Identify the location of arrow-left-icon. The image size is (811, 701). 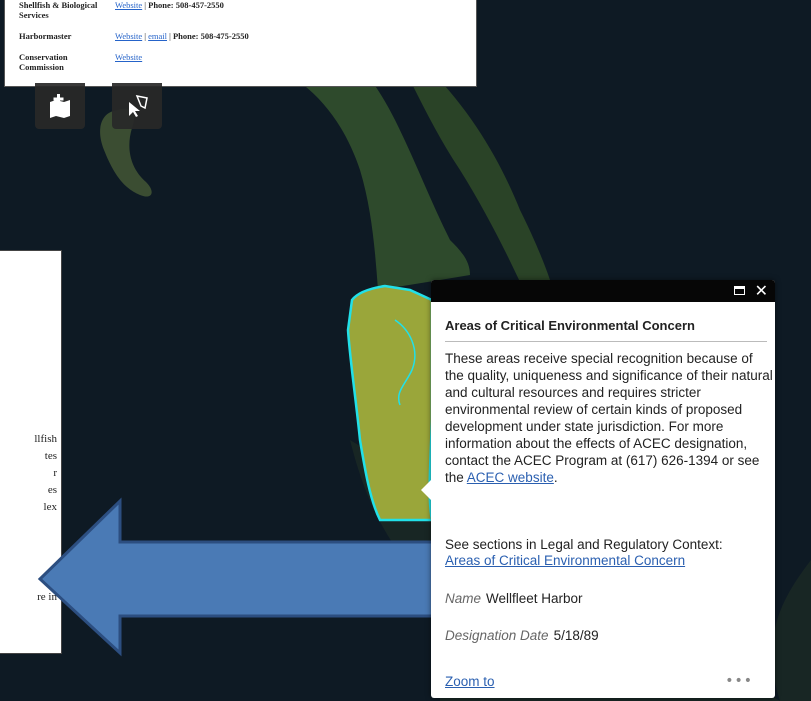
(243, 577).